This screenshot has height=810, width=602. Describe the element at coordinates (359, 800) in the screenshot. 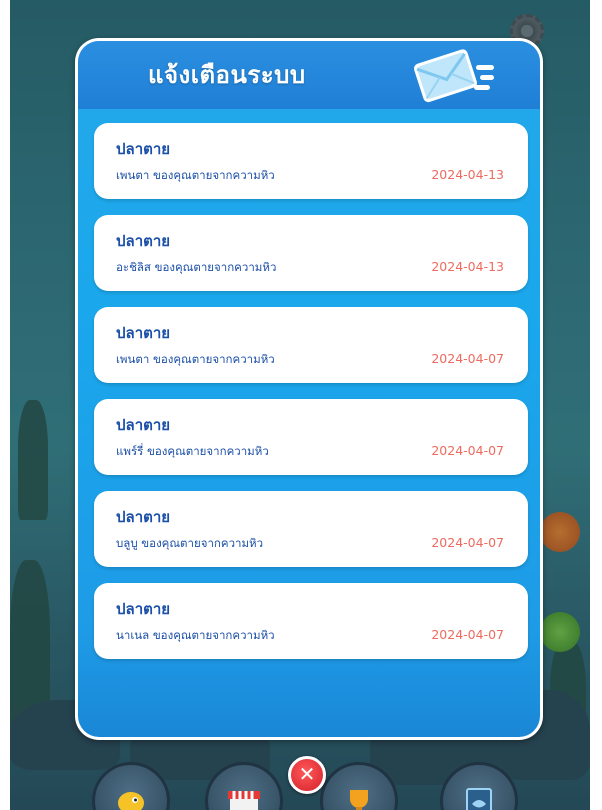

I see `trophy-icon` at that location.